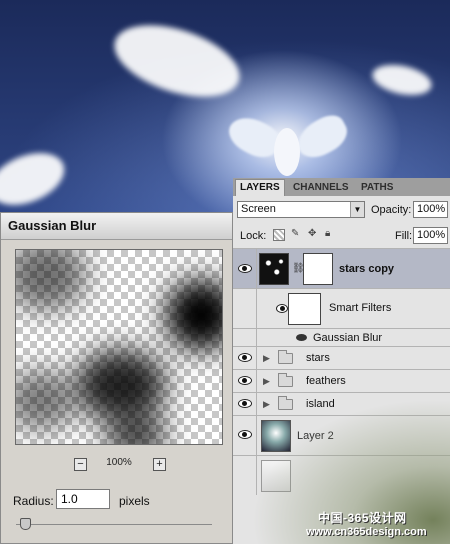 The image size is (450, 544). What do you see at coordinates (404, 236) in the screenshot?
I see `fill-label: Fill:` at bounding box center [404, 236].